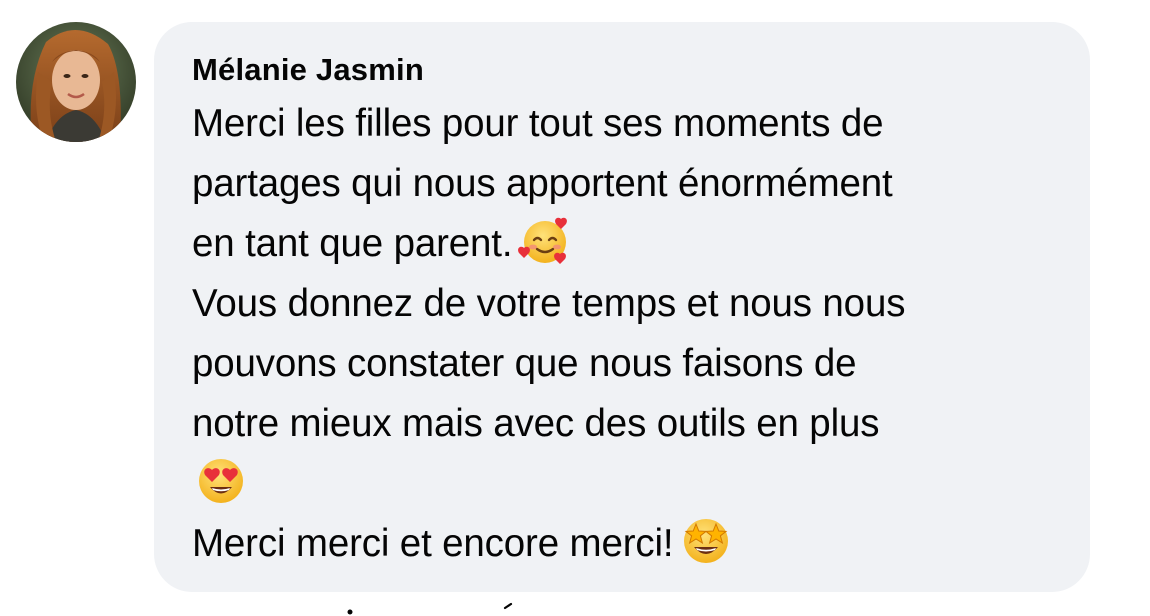 The image size is (1150, 616). I want to click on avatar-photo, so click(76, 82).